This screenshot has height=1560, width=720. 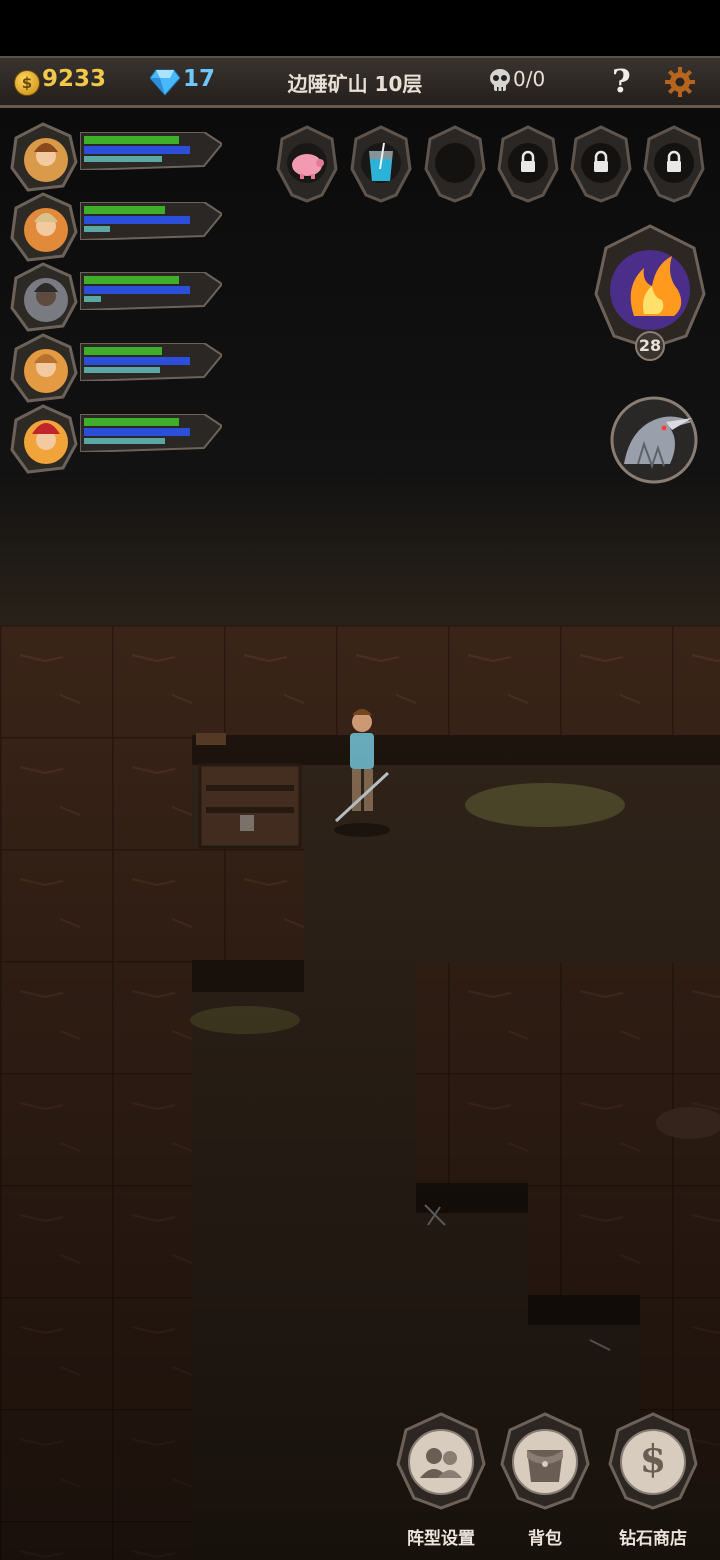 What do you see at coordinates (165, 82) in the screenshot?
I see `diamond-icon` at bounding box center [165, 82].